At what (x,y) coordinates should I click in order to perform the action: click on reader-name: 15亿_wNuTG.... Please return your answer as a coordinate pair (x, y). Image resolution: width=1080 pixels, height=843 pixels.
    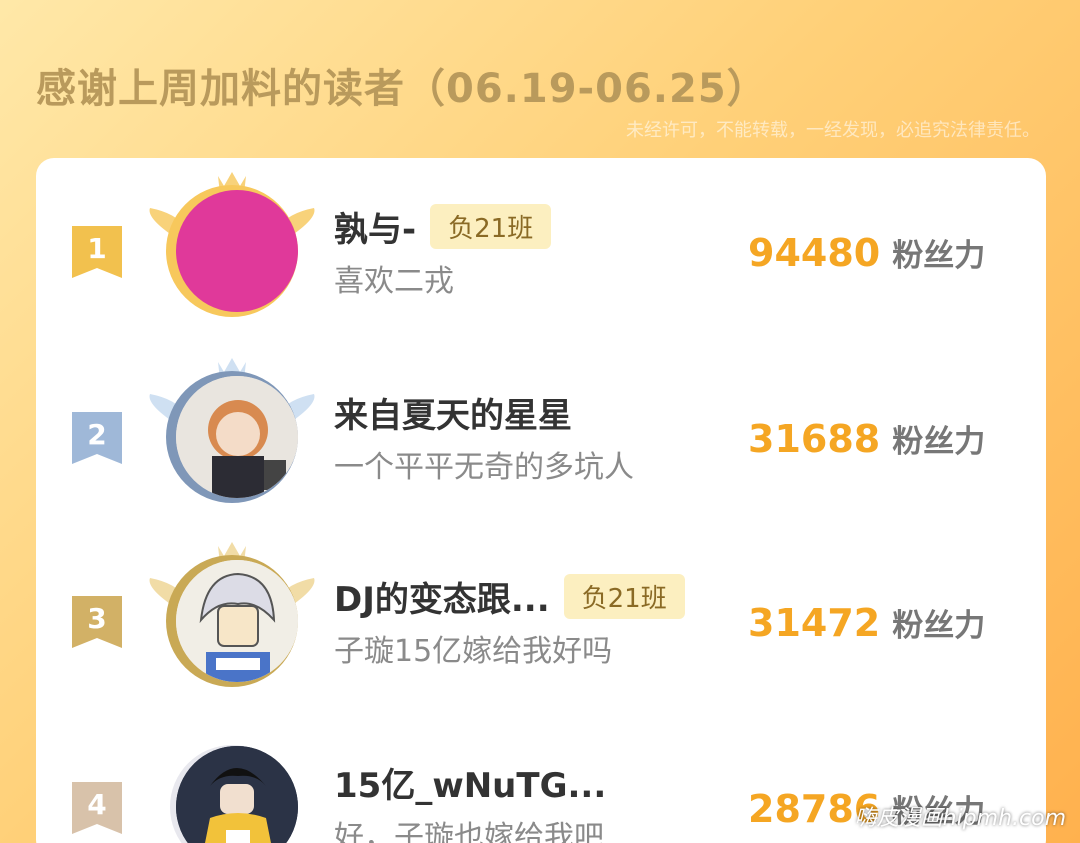
    Looking at the image, I should click on (470, 782).